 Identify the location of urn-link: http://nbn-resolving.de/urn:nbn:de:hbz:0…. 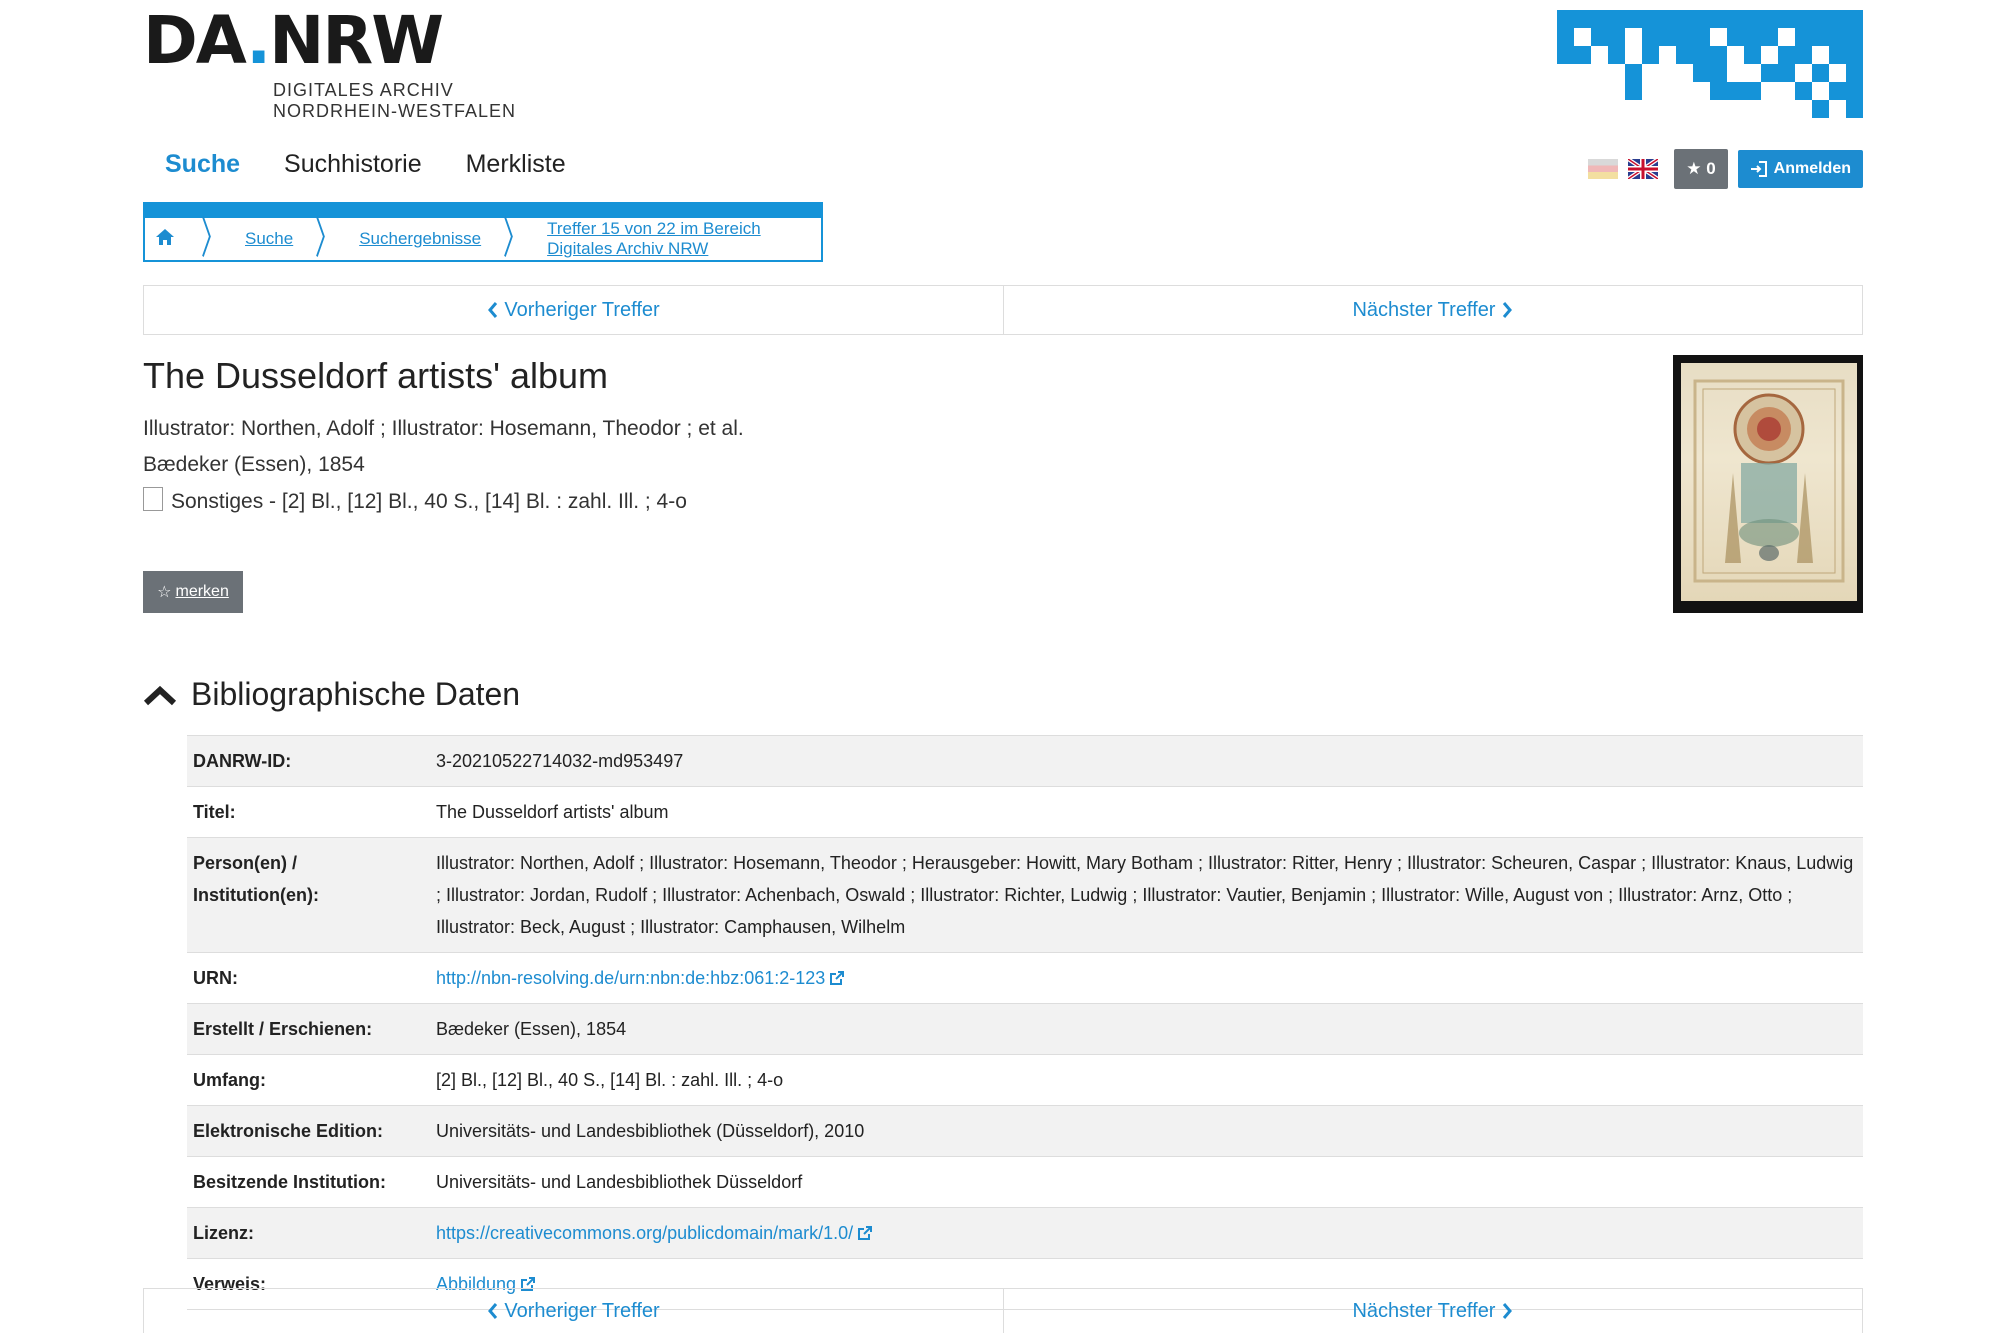
(630, 978).